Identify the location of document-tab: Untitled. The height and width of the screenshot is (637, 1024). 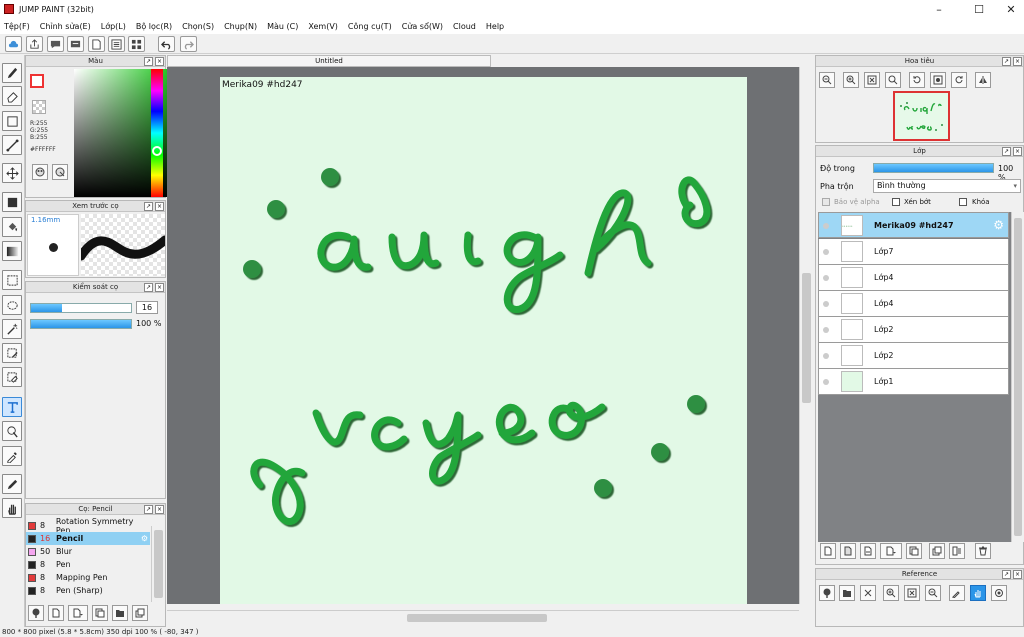
(329, 61).